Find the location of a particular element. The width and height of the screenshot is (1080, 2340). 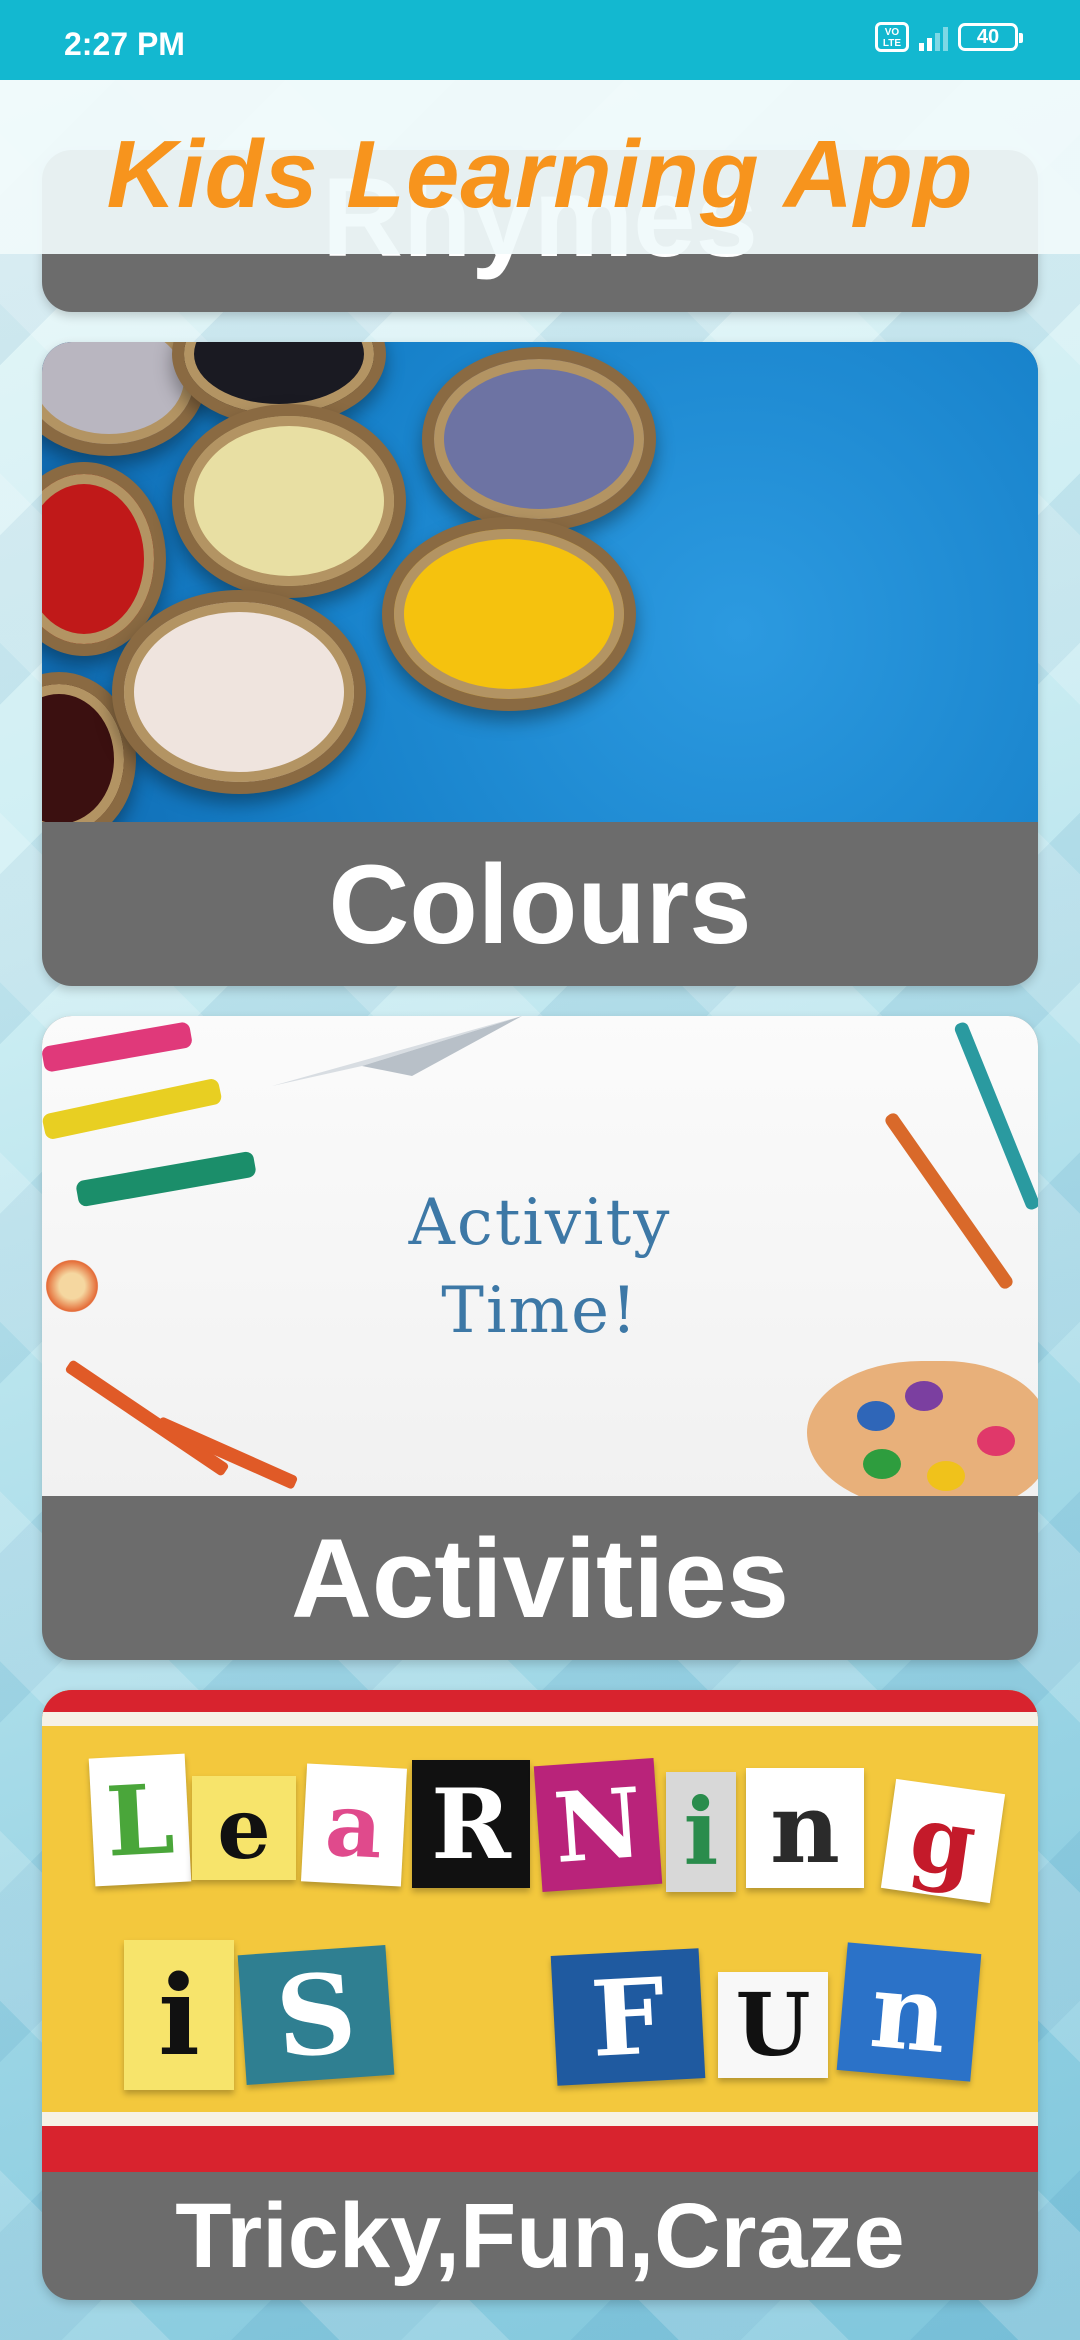

letter-cutout: S is located at coordinates (316, 2015).